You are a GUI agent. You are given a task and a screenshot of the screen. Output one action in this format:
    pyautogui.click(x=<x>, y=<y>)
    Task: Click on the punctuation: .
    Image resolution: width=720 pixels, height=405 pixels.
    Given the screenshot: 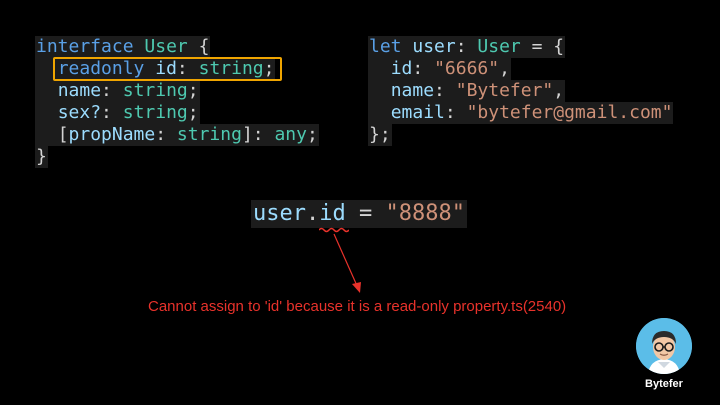 What is the action you would take?
    pyautogui.click(x=312, y=213)
    